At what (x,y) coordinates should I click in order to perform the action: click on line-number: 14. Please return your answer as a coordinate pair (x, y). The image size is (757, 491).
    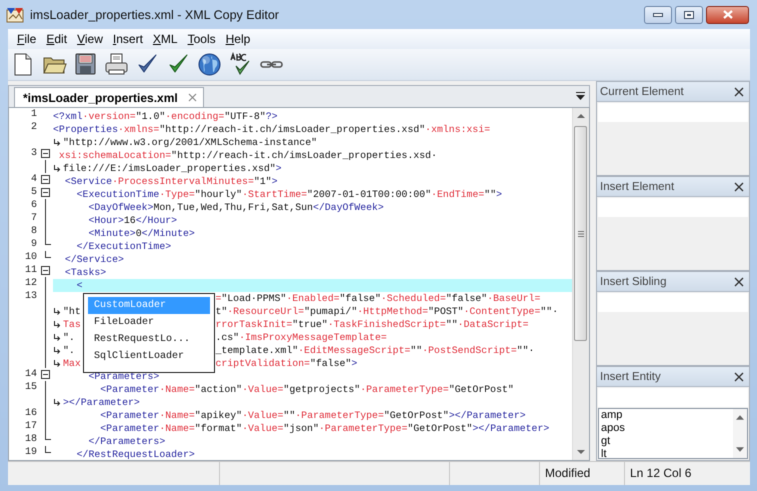
    Looking at the image, I should click on (30, 374).